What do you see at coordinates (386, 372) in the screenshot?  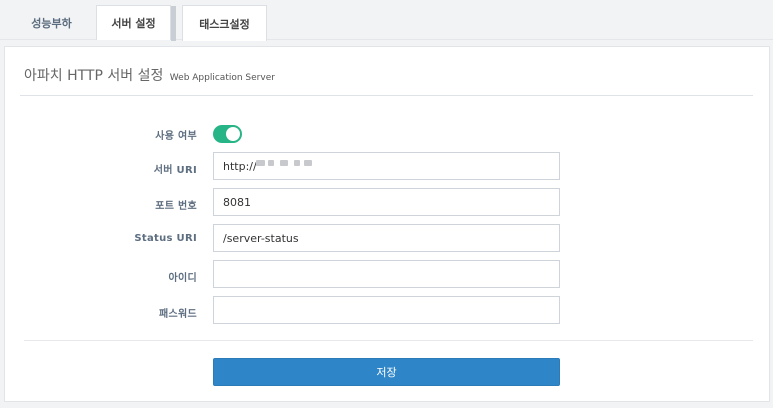 I see `save-button: 저장` at bounding box center [386, 372].